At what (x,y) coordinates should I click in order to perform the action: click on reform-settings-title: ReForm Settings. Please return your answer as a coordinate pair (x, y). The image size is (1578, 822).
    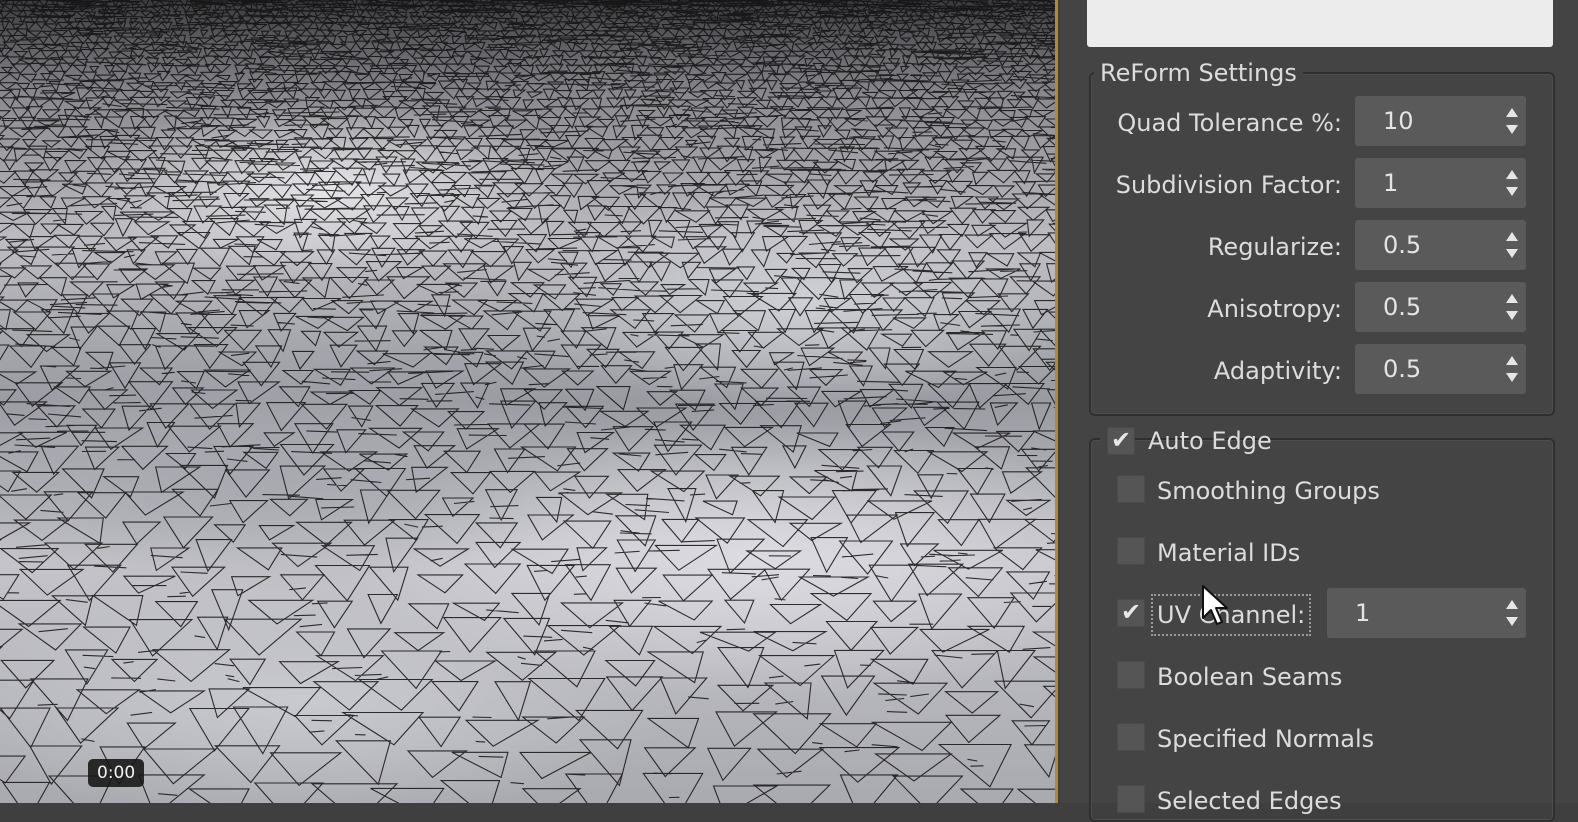
    Looking at the image, I should click on (1198, 73).